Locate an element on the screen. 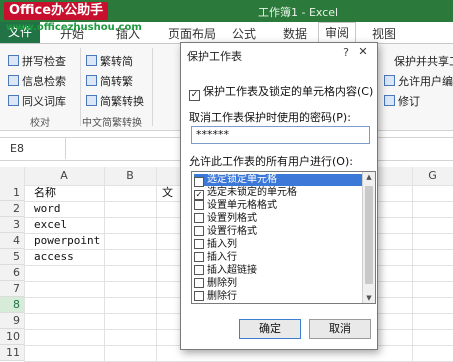  thesaurus-icon is located at coordinates (13, 100).